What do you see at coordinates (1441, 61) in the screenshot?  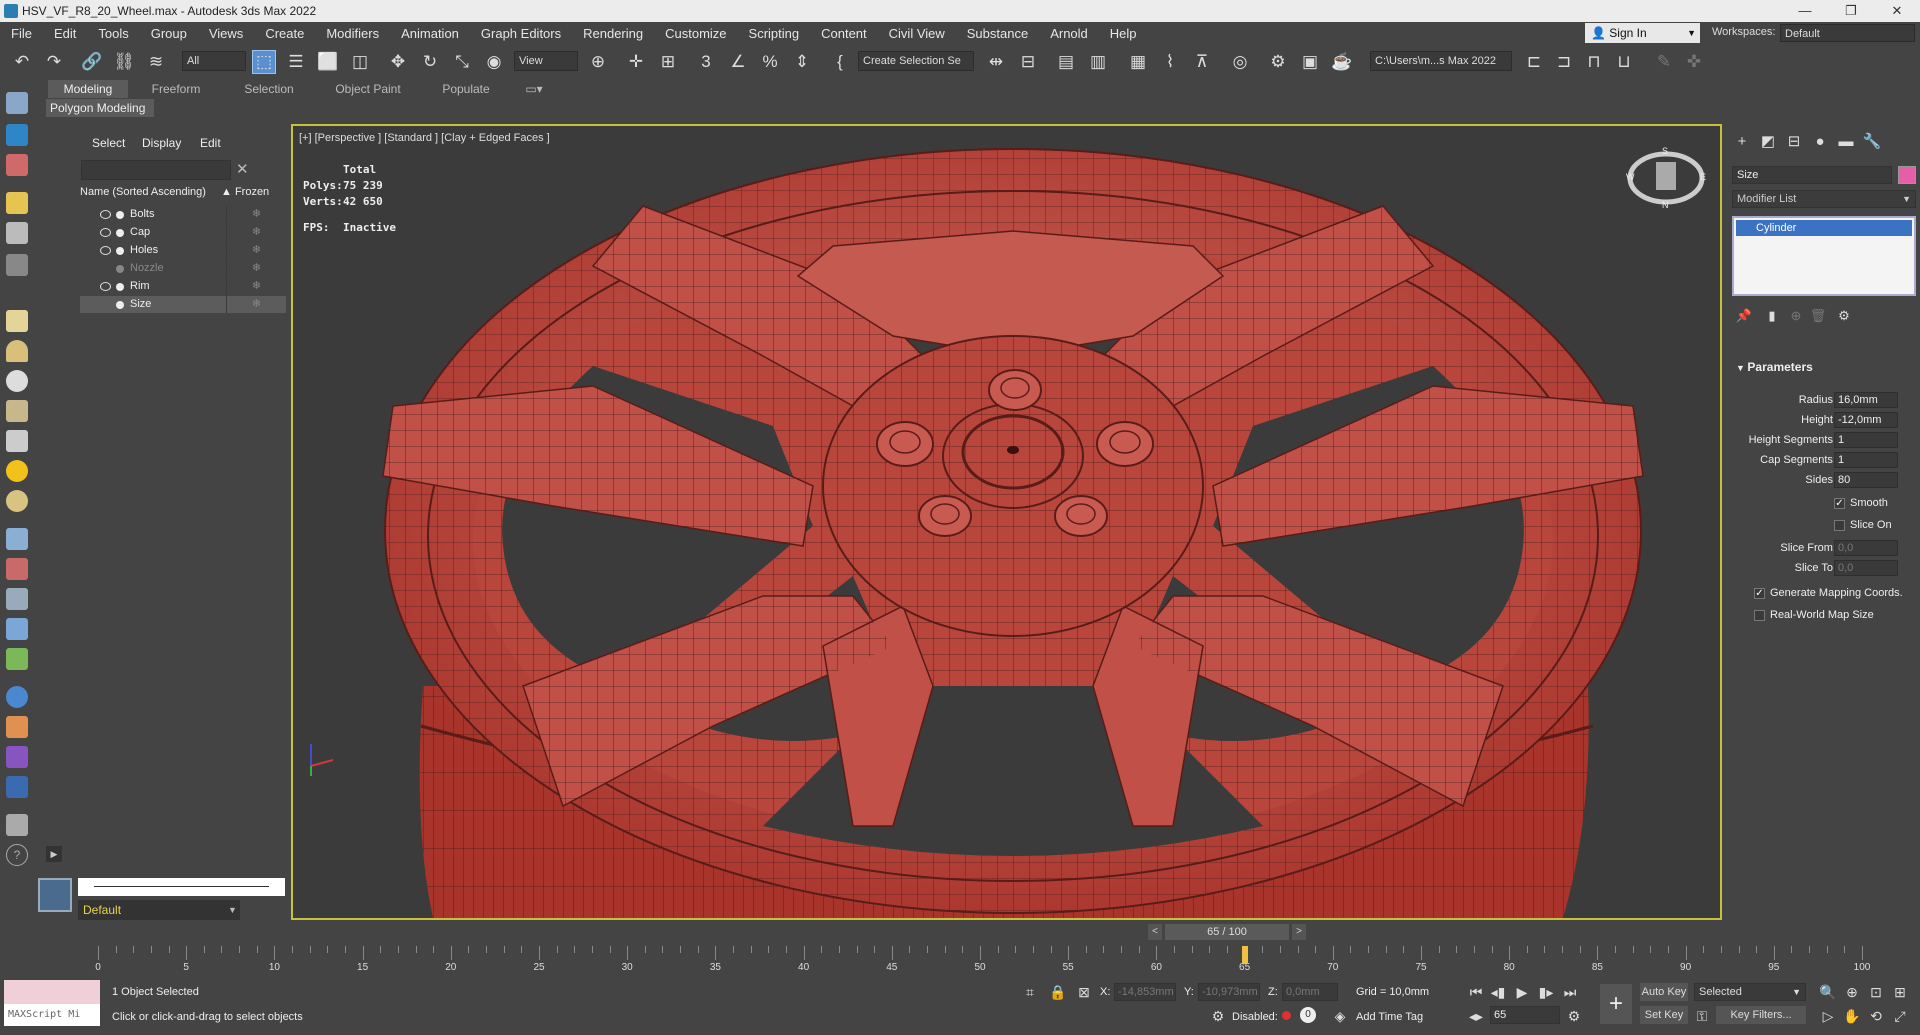 I see `project-folder-dropdown: C:\Users\m...s Max 2022` at bounding box center [1441, 61].